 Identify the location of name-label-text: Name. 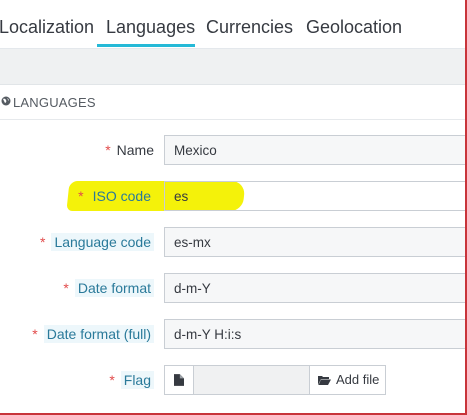
(135, 150).